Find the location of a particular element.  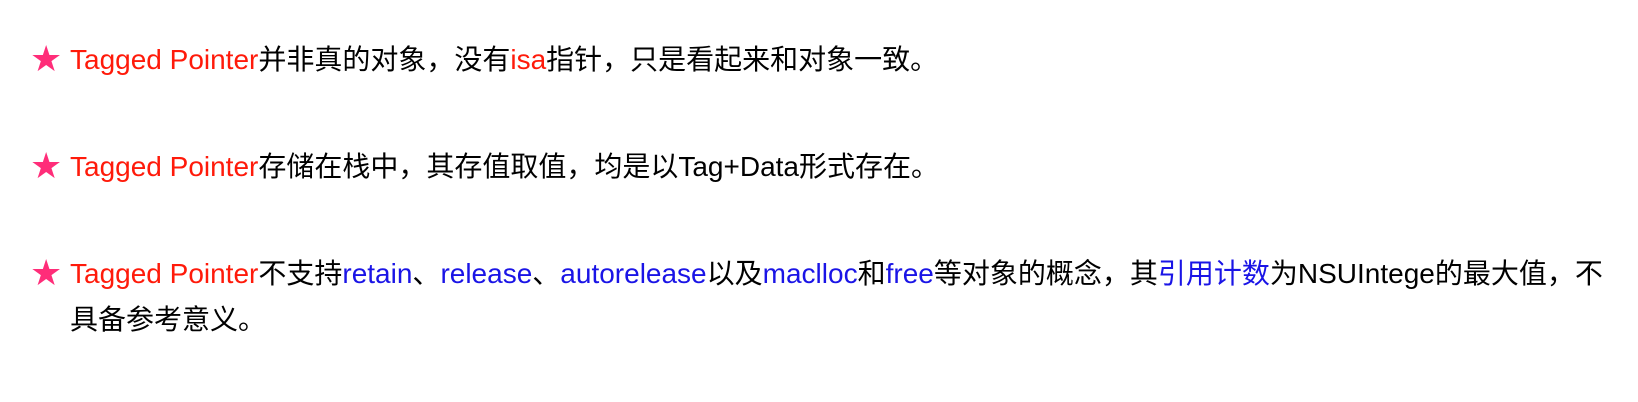

plain-text: 不支持 is located at coordinates (300, 273).